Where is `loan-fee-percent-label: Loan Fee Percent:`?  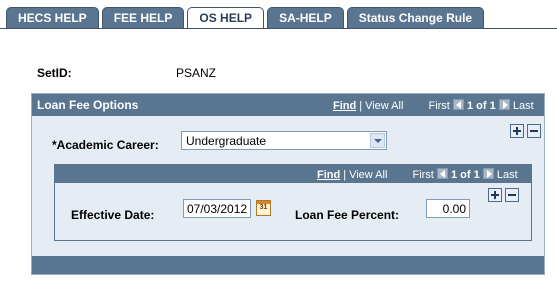
loan-fee-percent-label: Loan Fee Percent: is located at coordinates (347, 215).